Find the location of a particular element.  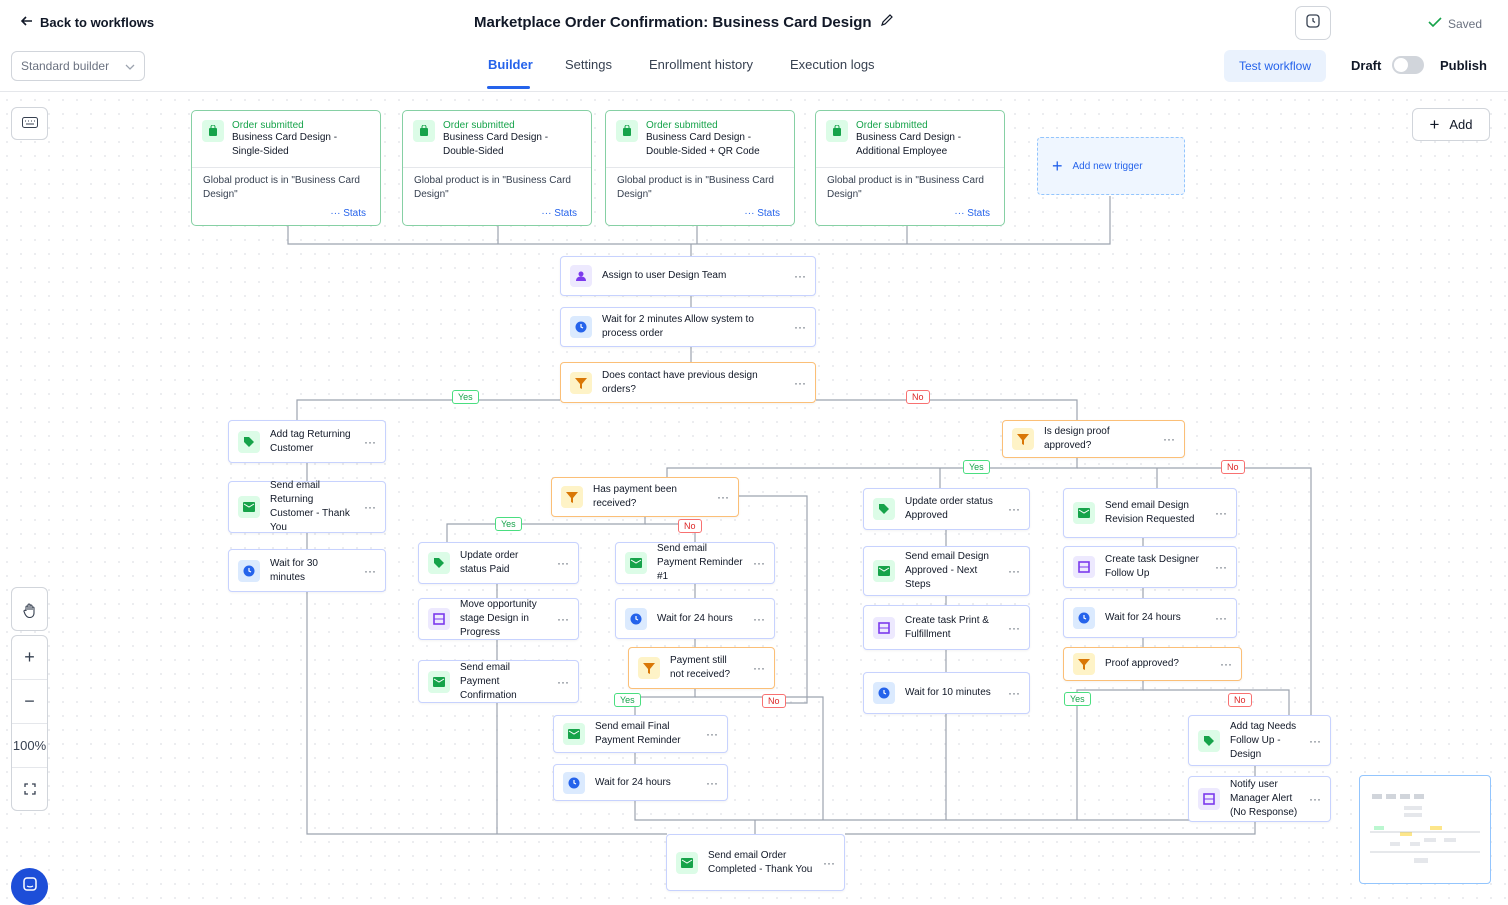

node-label: Create task Print & Fulfillment is located at coordinates (947, 627).